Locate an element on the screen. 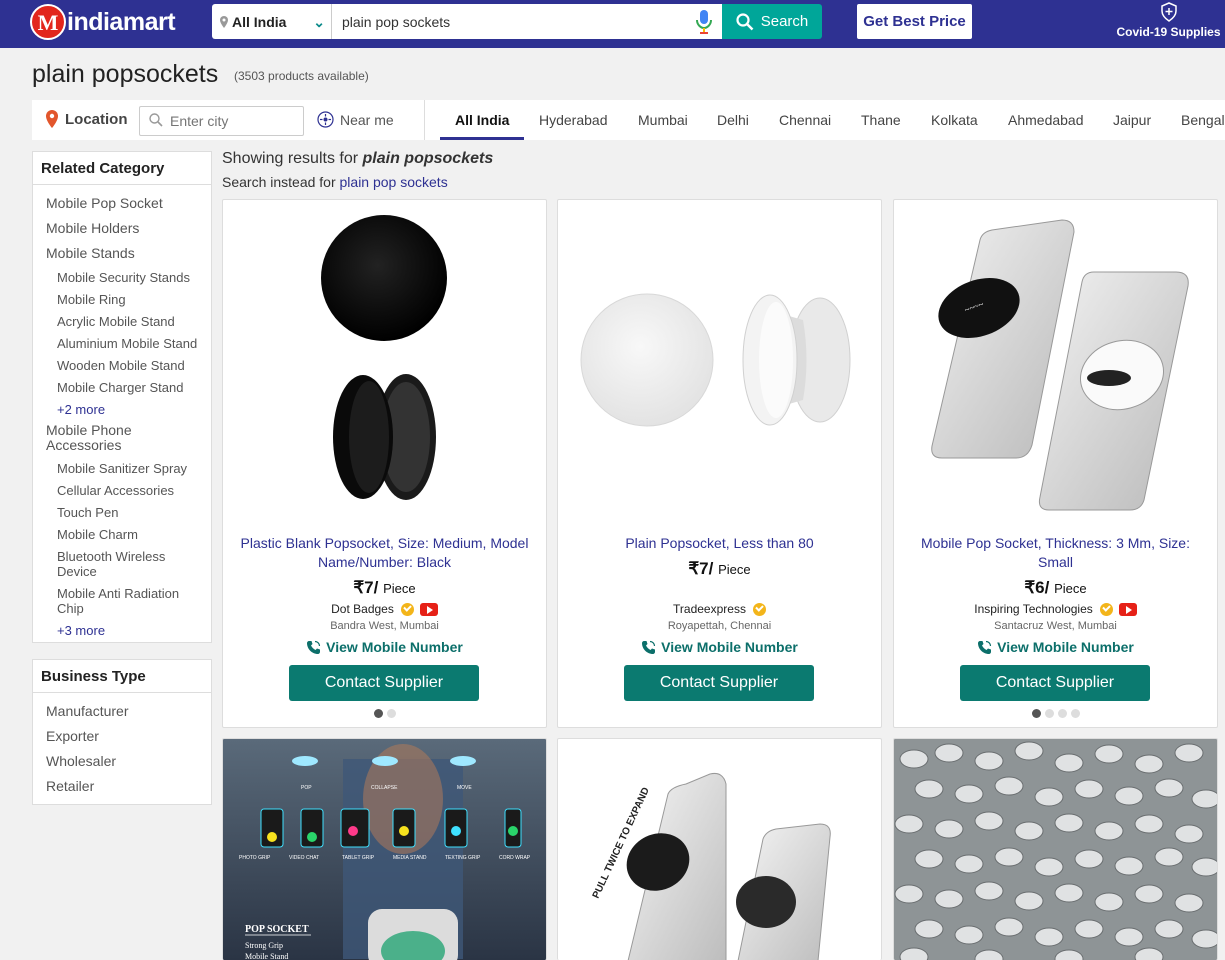 This screenshot has height=960, width=1225. image-line: Mobile Stand is located at coordinates (266, 956).